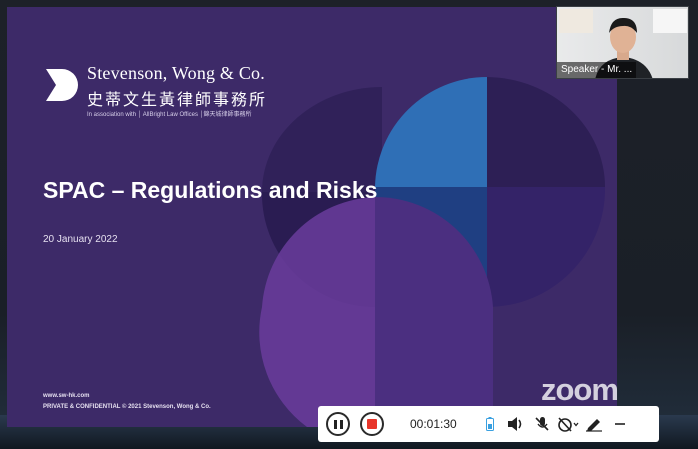 The image size is (698, 449). I want to click on microphone-button, so click(542, 424).